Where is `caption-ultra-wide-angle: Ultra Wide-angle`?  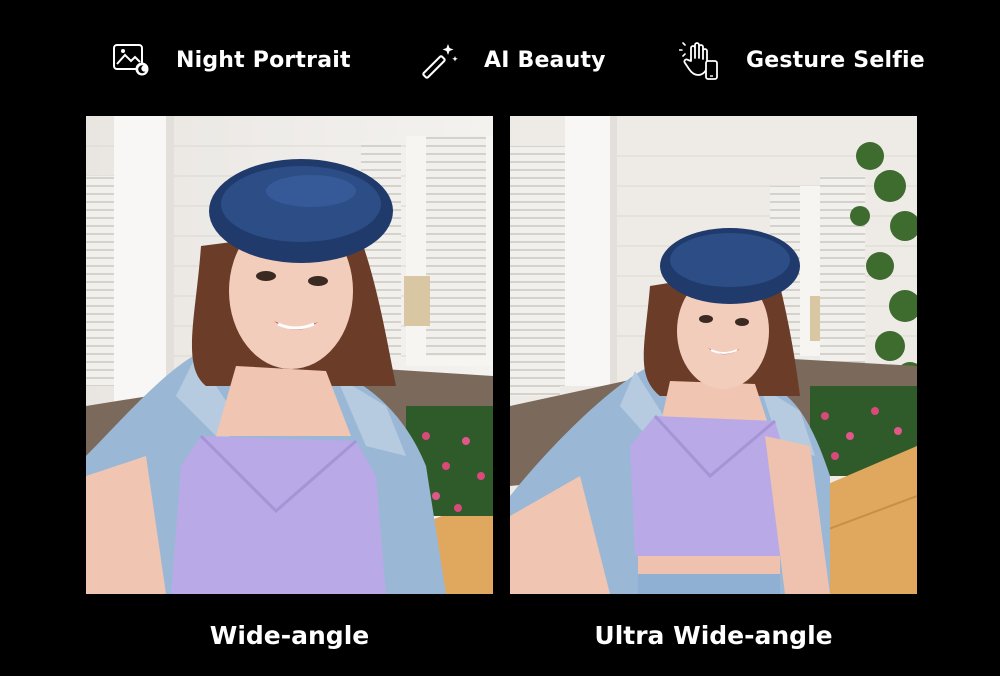 caption-ultra-wide-angle: Ultra Wide-angle is located at coordinates (713, 635).